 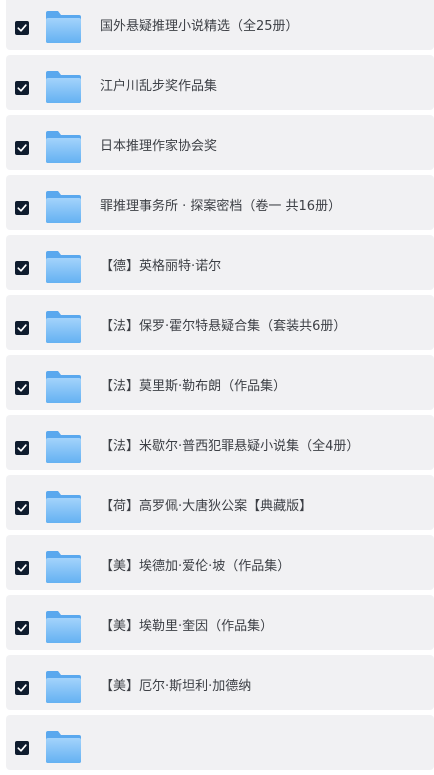 I want to click on folder-name: 【美】厄尔·斯坦利·加德纳, so click(x=176, y=686).